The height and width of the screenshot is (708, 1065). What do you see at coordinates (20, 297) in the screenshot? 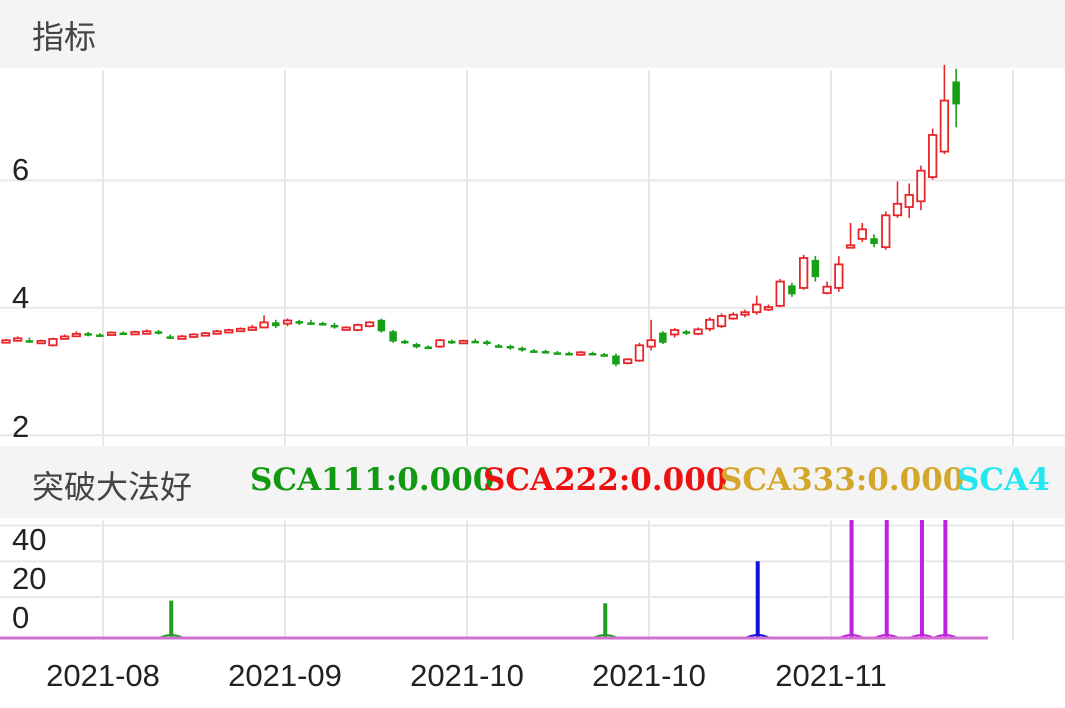
I see `y-tick-label: 4` at bounding box center [20, 297].